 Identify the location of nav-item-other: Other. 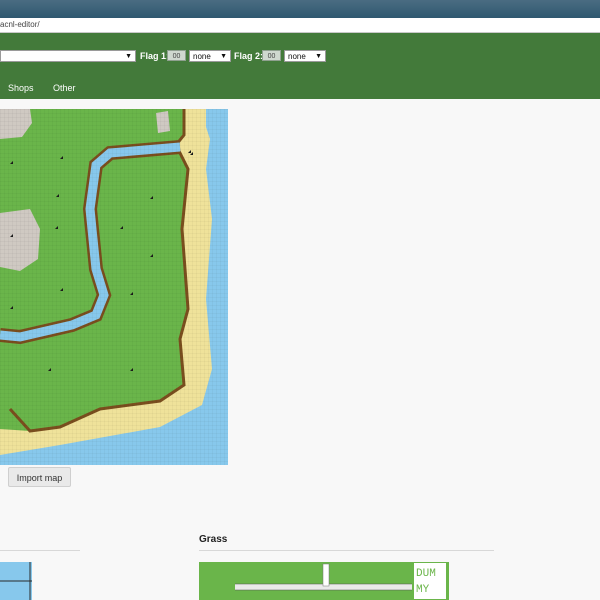
(64, 88).